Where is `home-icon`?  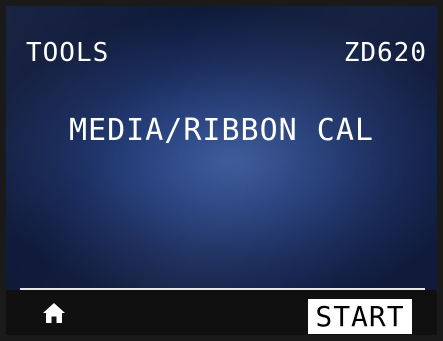 home-icon is located at coordinates (54, 313).